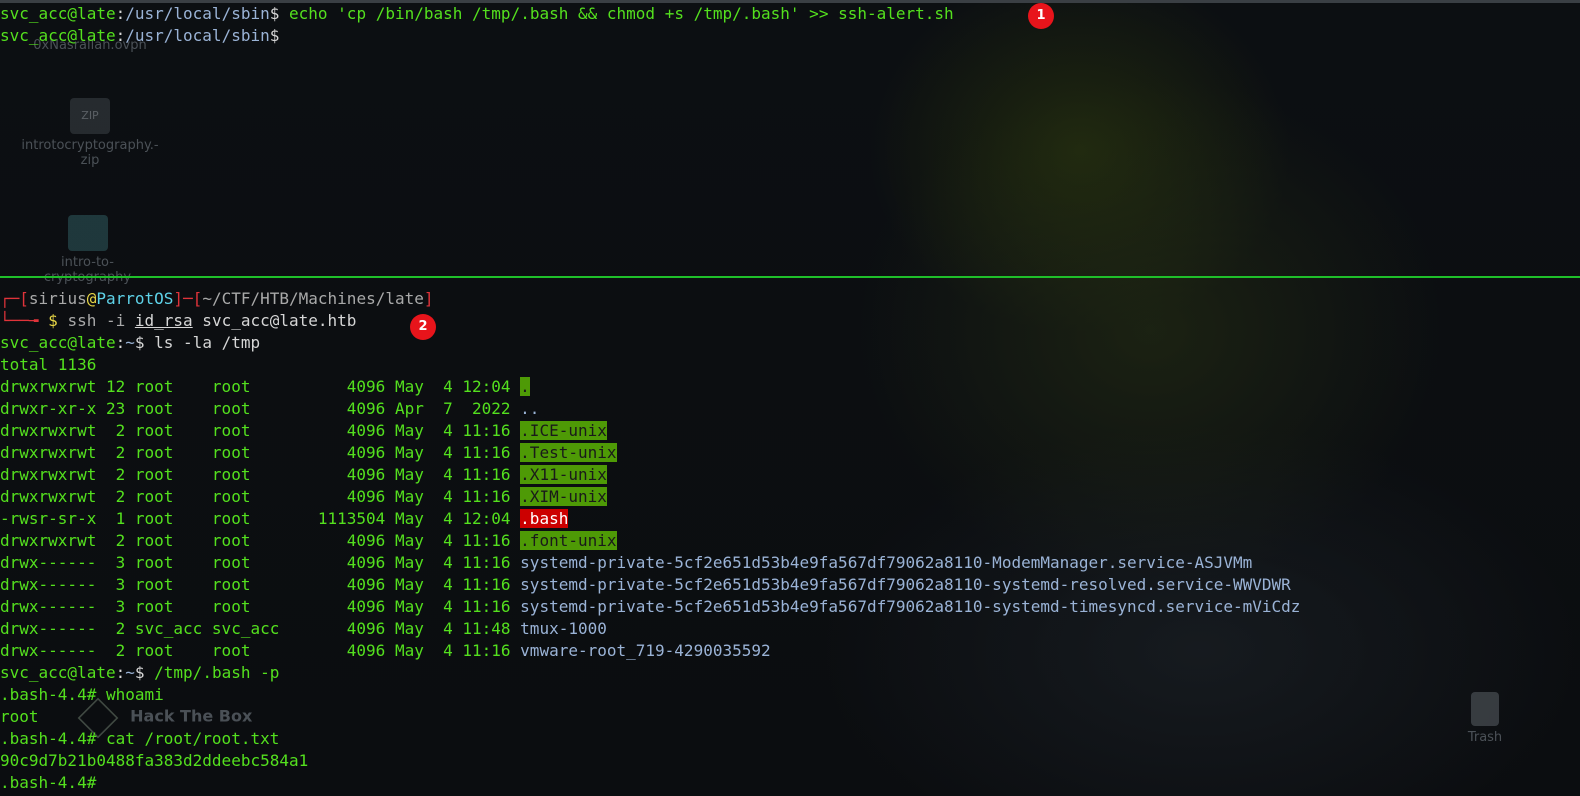 The height and width of the screenshot is (796, 1580). What do you see at coordinates (563, 430) in the screenshot?
I see `ls-entry-name: .ICE-unix` at bounding box center [563, 430].